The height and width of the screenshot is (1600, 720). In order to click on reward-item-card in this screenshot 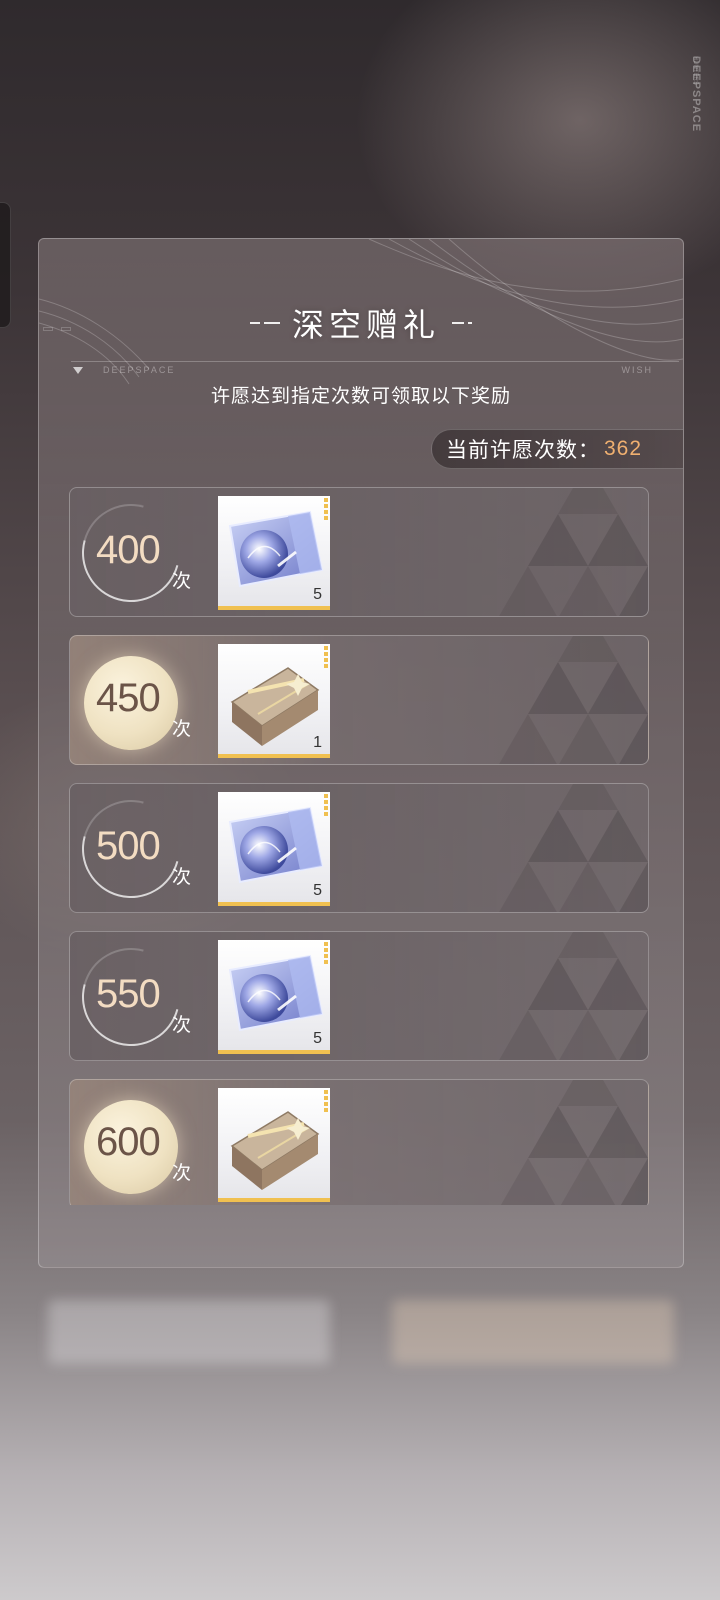, I will do `click(274, 1145)`.